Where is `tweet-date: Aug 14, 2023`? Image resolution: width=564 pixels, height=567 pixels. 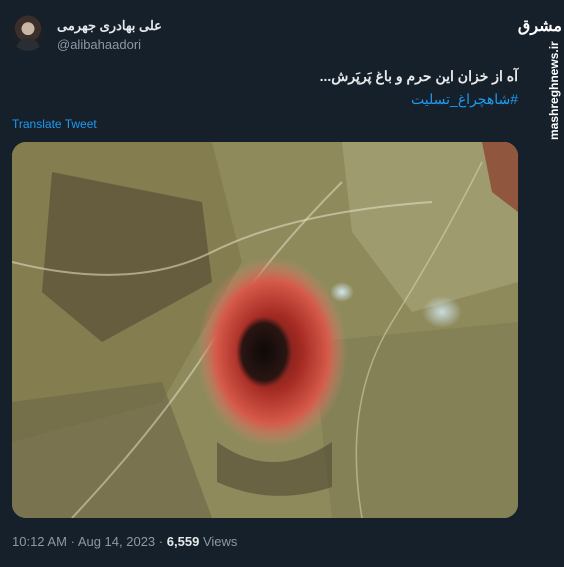
tweet-date: Aug 14, 2023 is located at coordinates (116, 541).